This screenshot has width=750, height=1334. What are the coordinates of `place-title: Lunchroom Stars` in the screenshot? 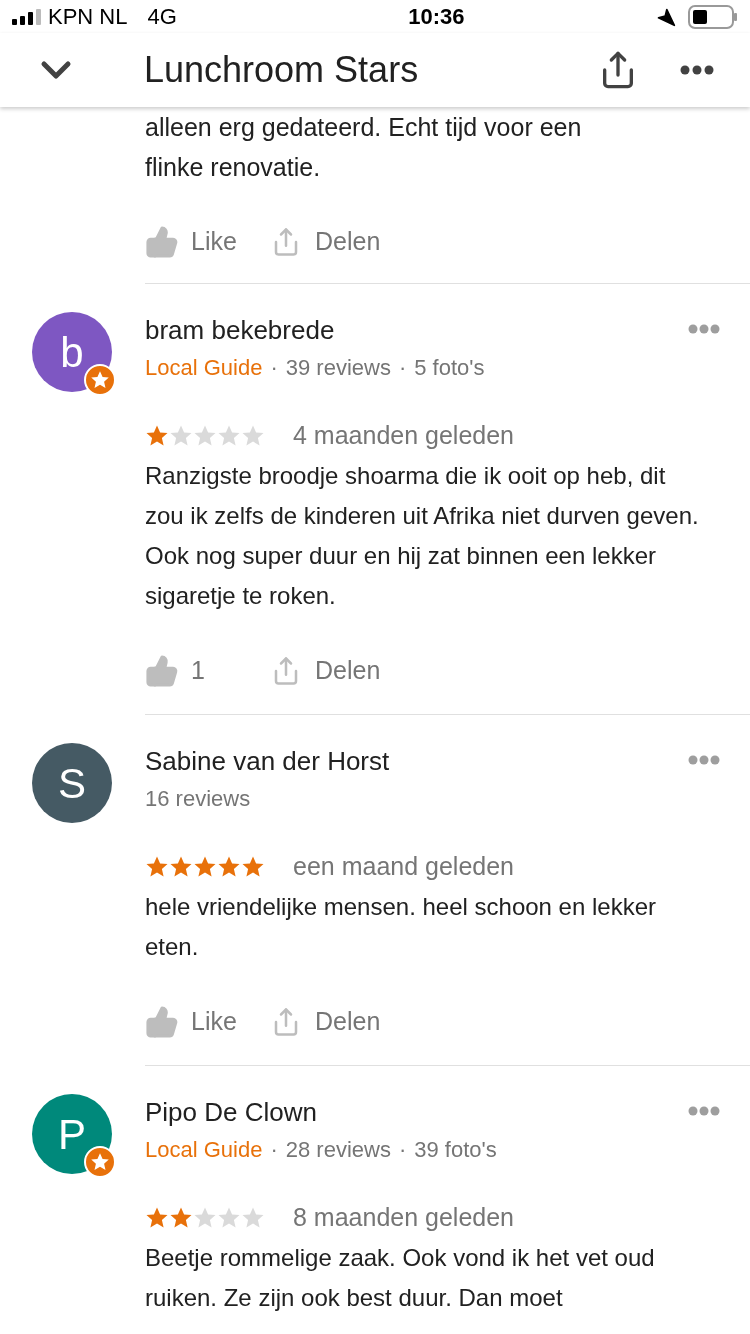 It's located at (282, 70).